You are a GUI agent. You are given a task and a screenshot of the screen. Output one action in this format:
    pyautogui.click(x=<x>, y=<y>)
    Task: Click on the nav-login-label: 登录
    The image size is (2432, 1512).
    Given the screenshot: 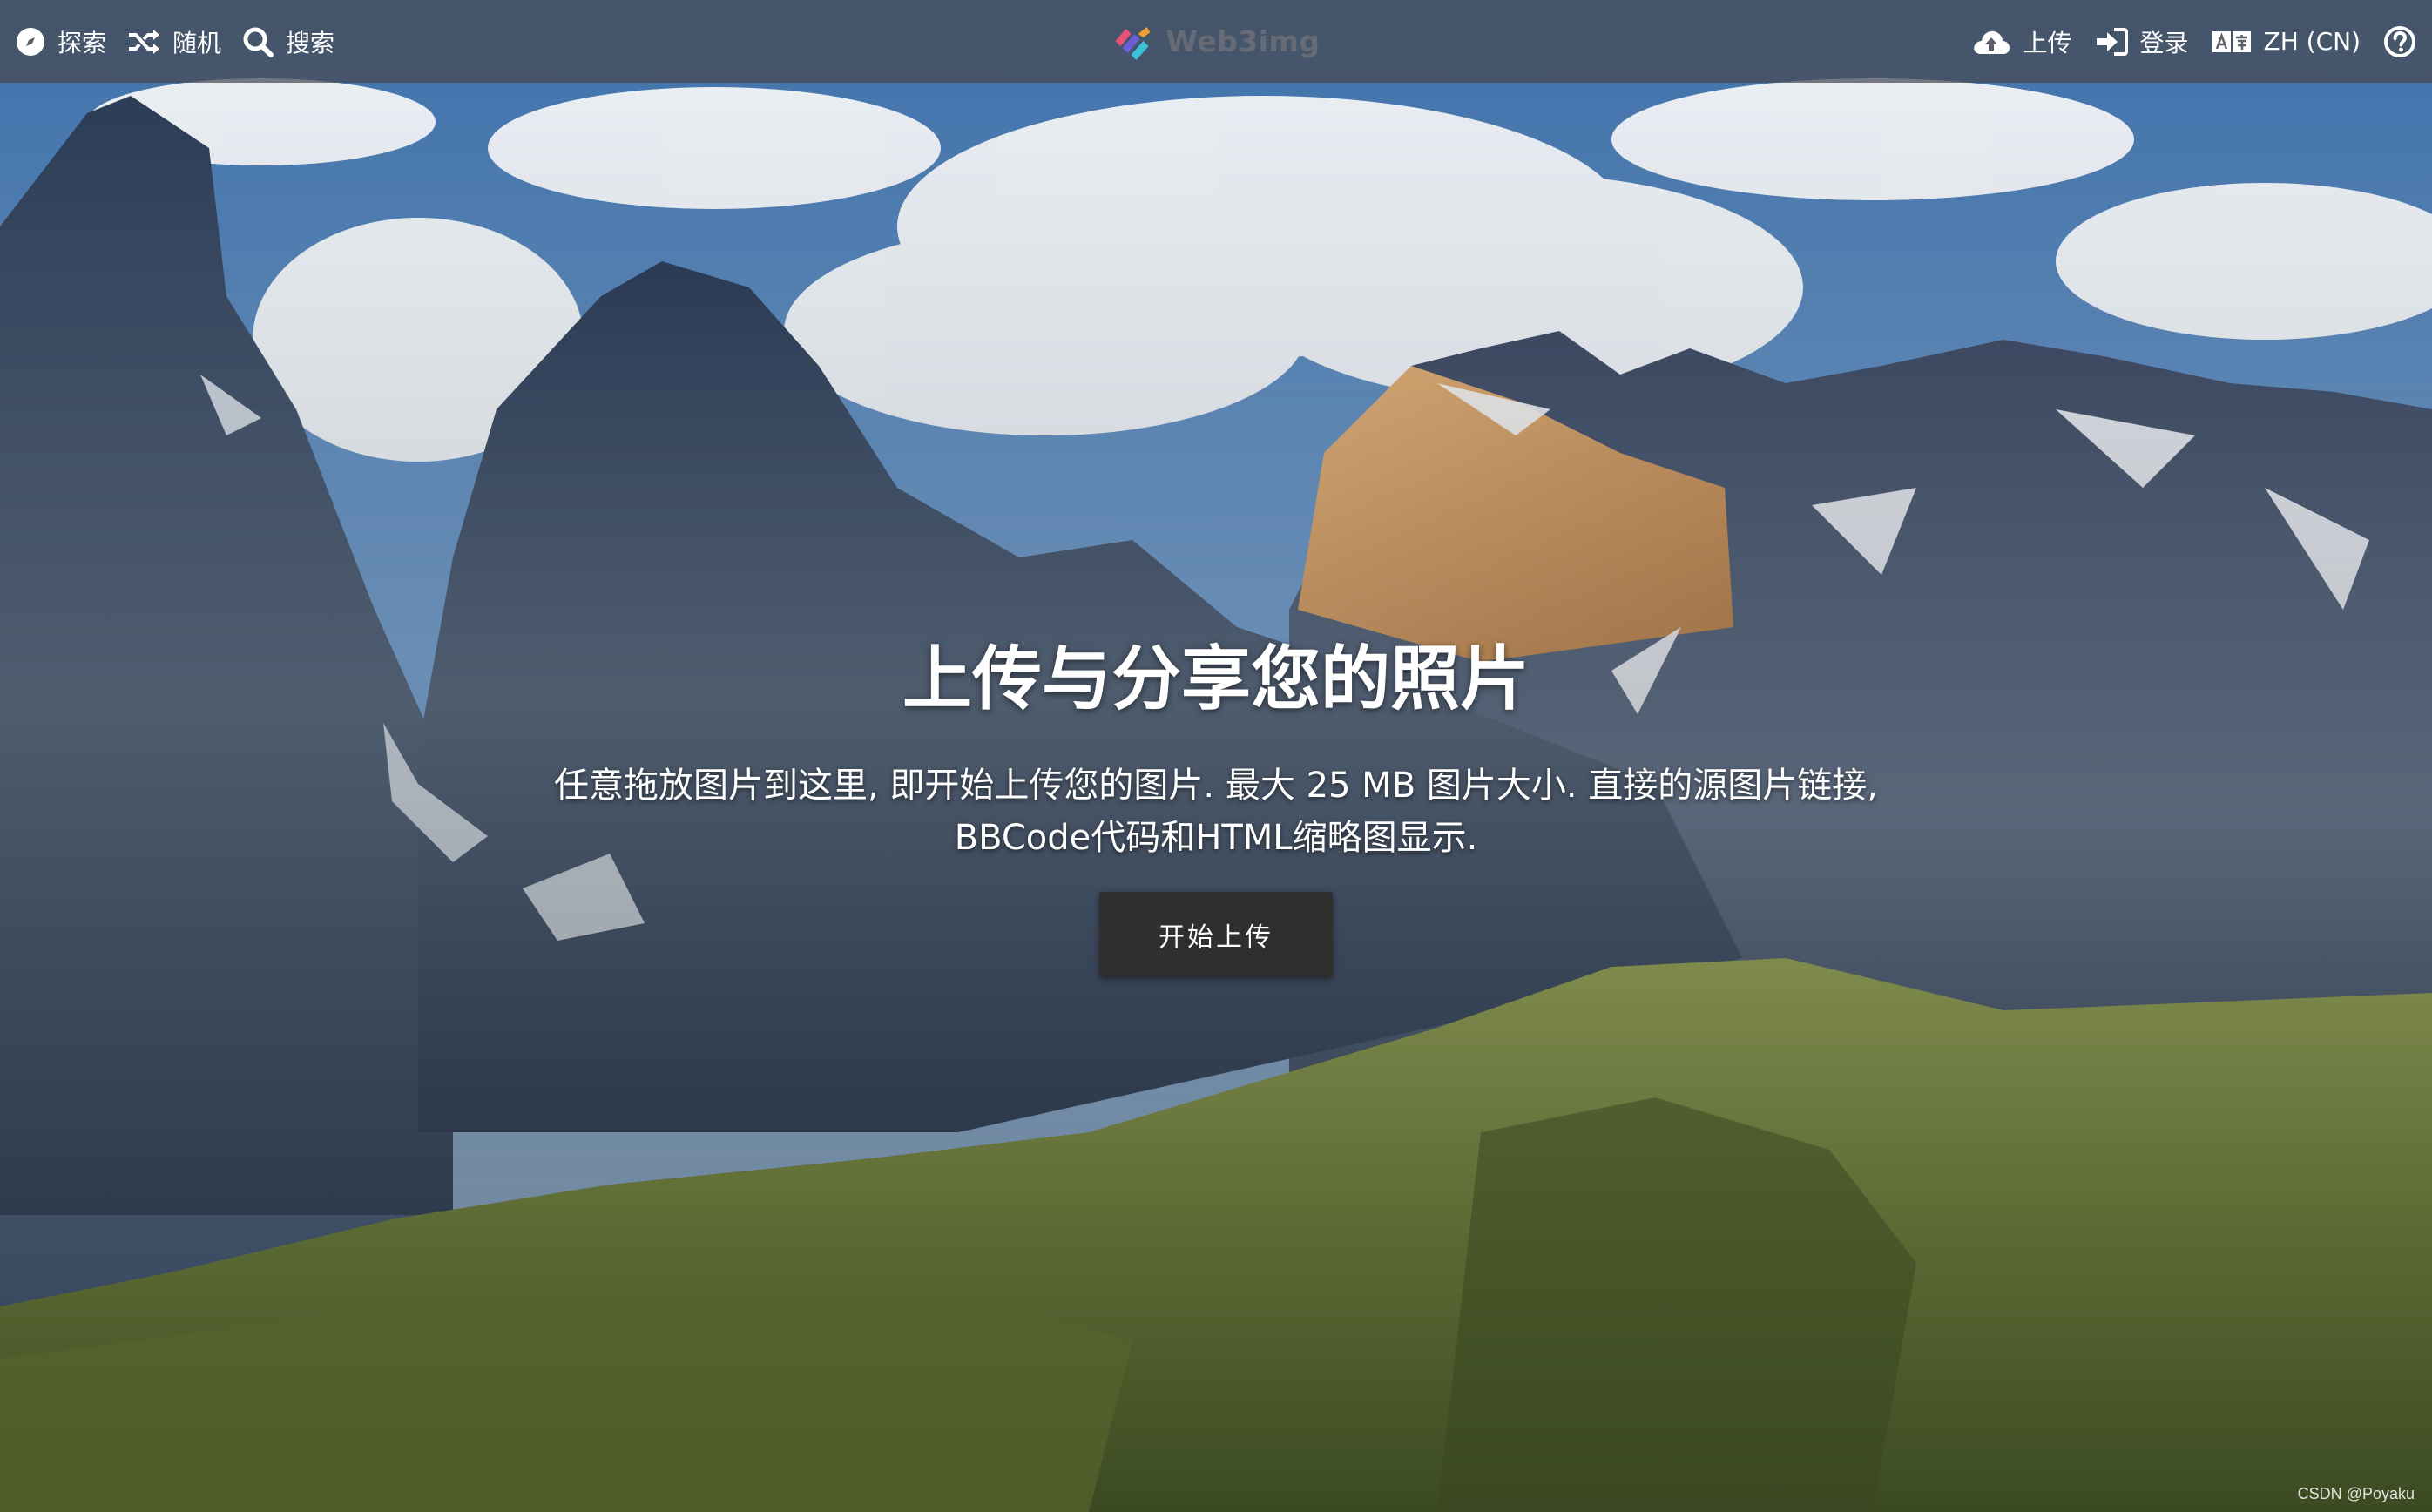 What is the action you would take?
    pyautogui.click(x=2164, y=42)
    